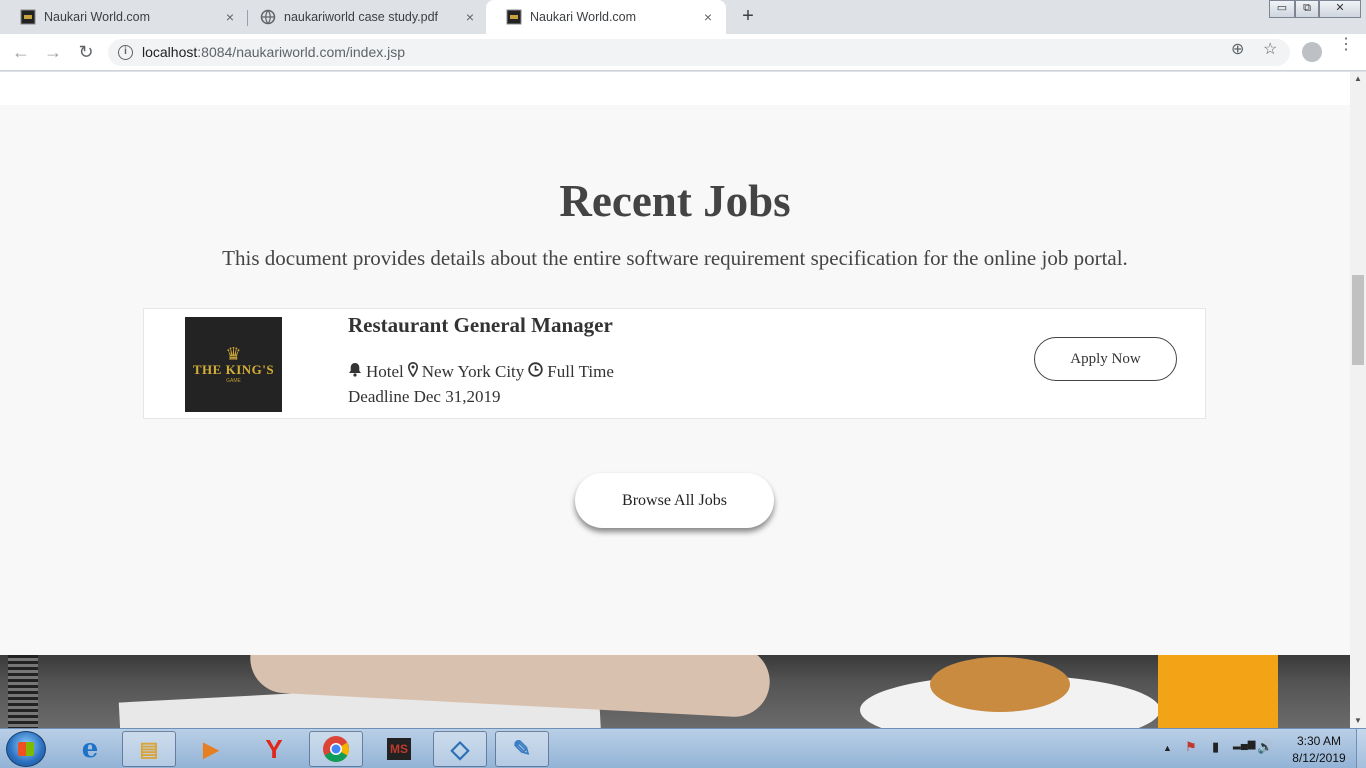 Image resolution: width=1366 pixels, height=768 pixels. I want to click on clock-date: 8/12/2019, so click(1319, 758).